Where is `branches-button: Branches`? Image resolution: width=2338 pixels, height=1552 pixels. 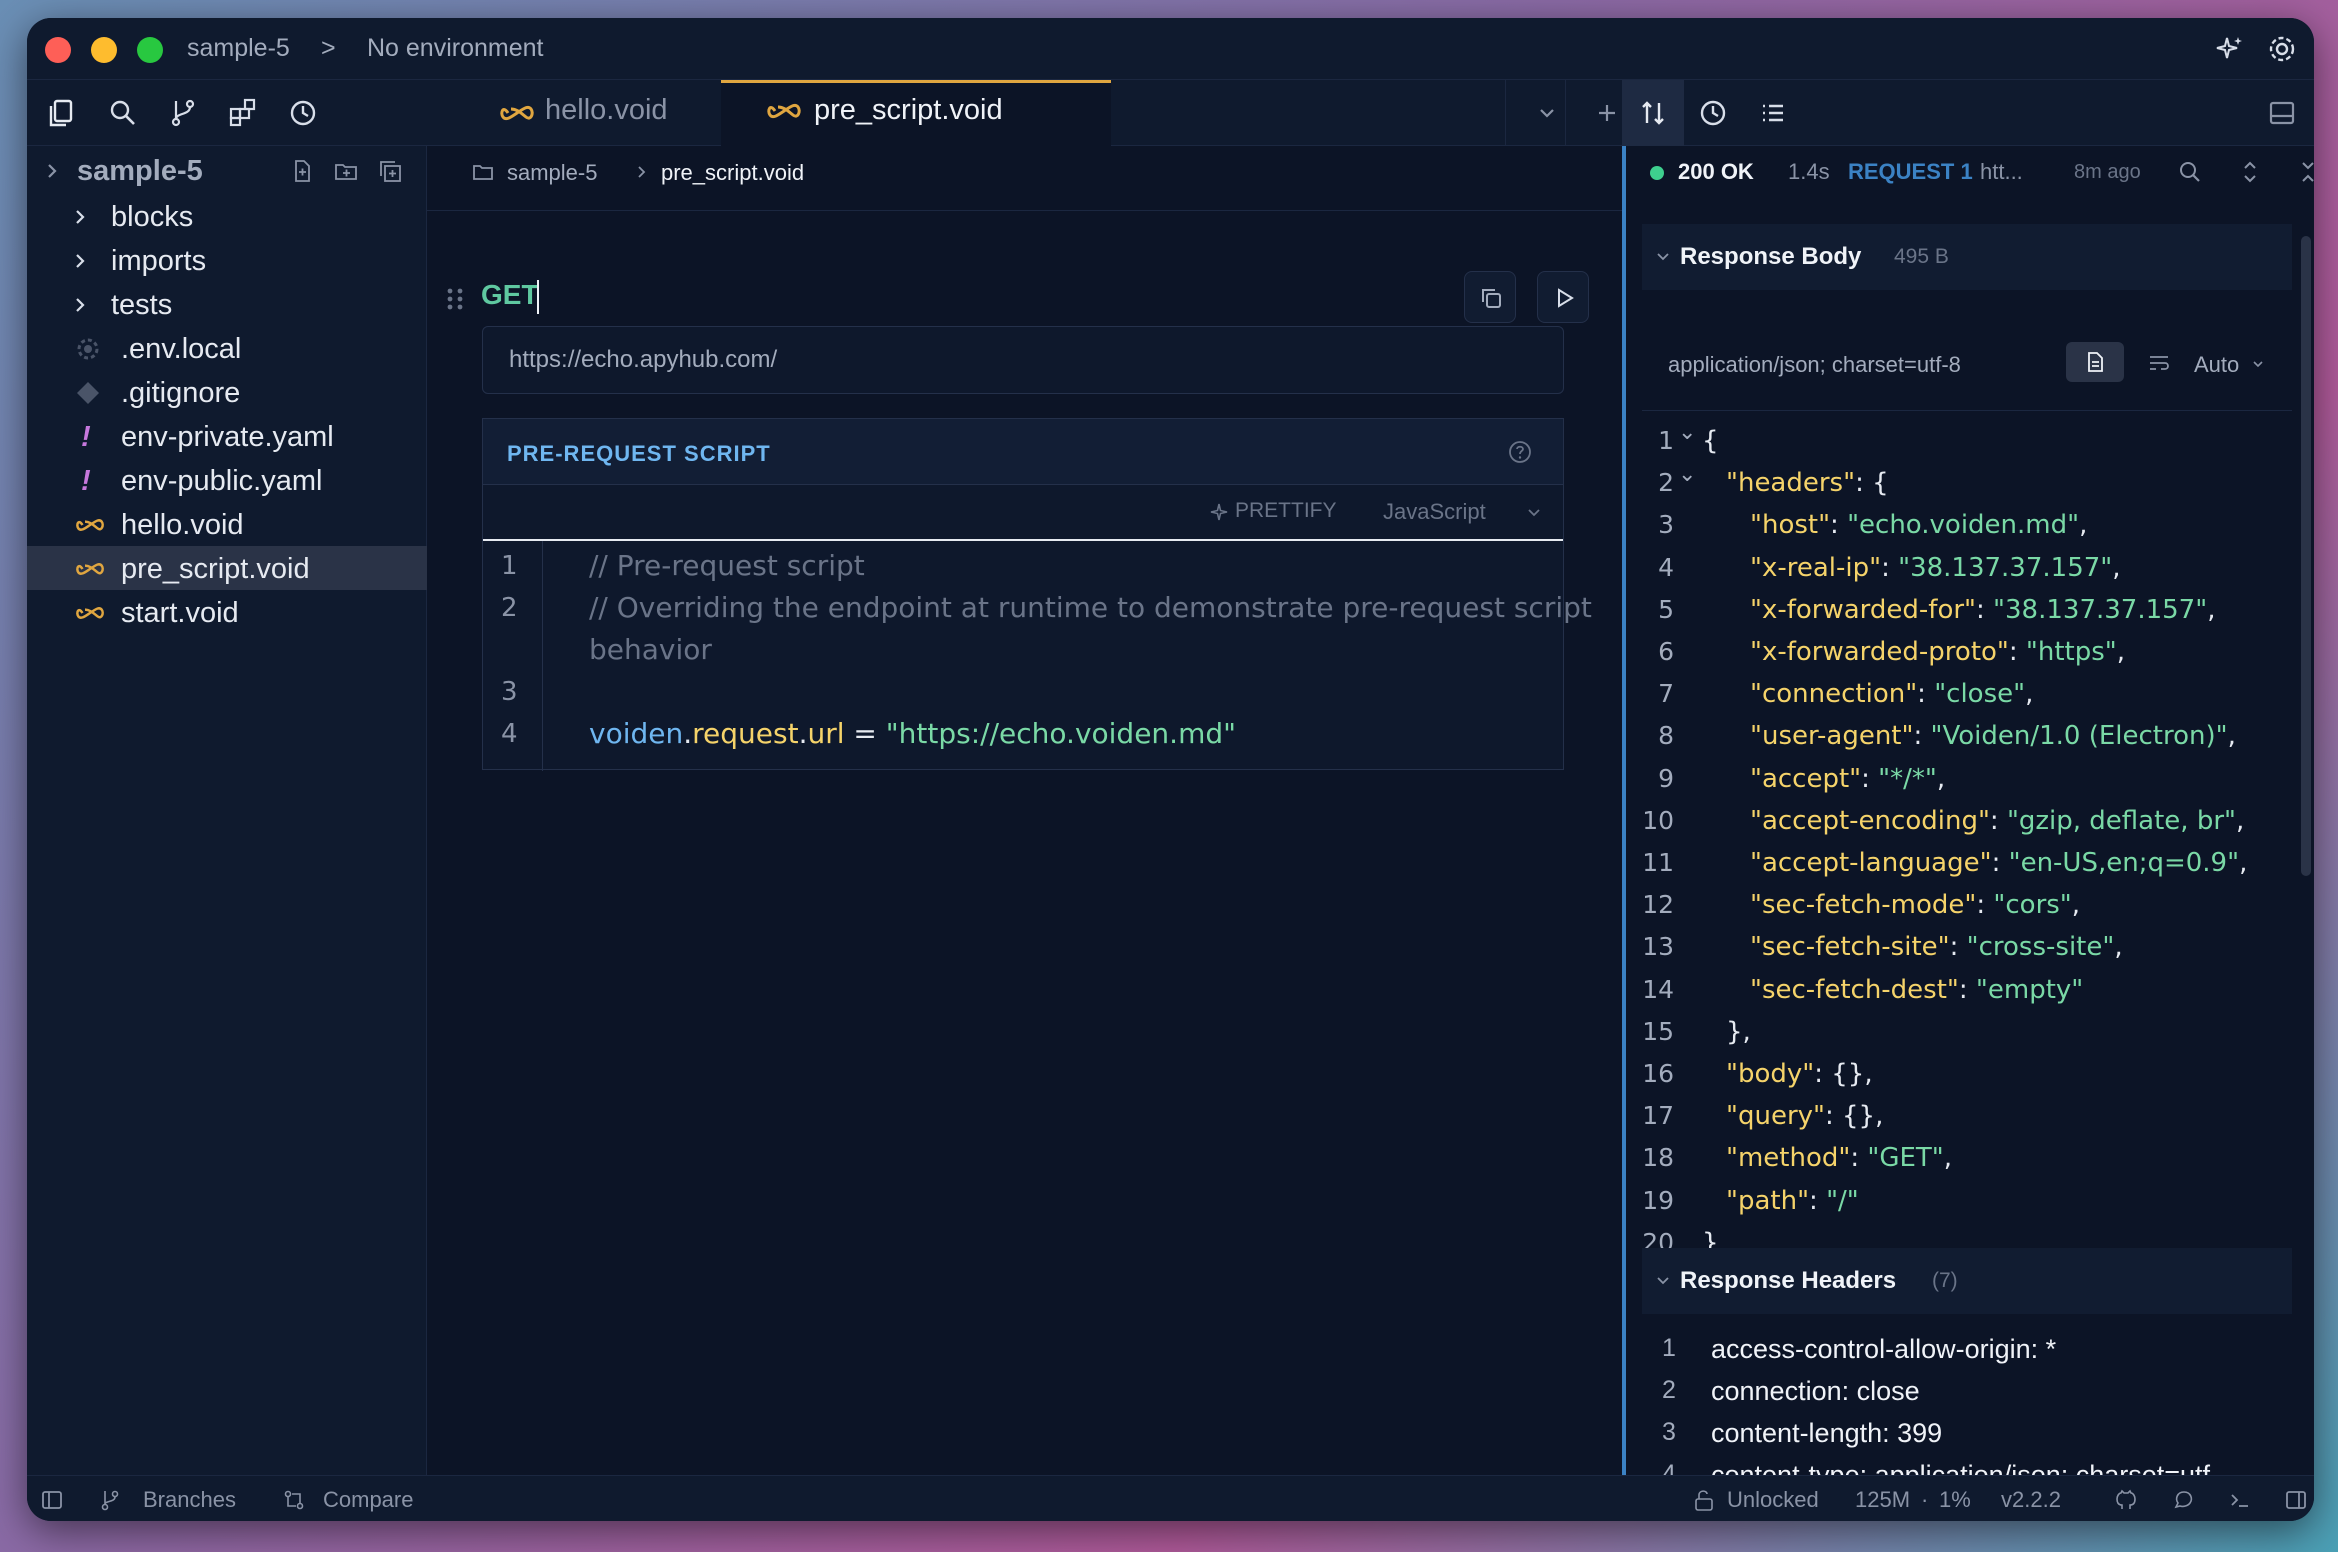 branches-button: Branches is located at coordinates (189, 1500).